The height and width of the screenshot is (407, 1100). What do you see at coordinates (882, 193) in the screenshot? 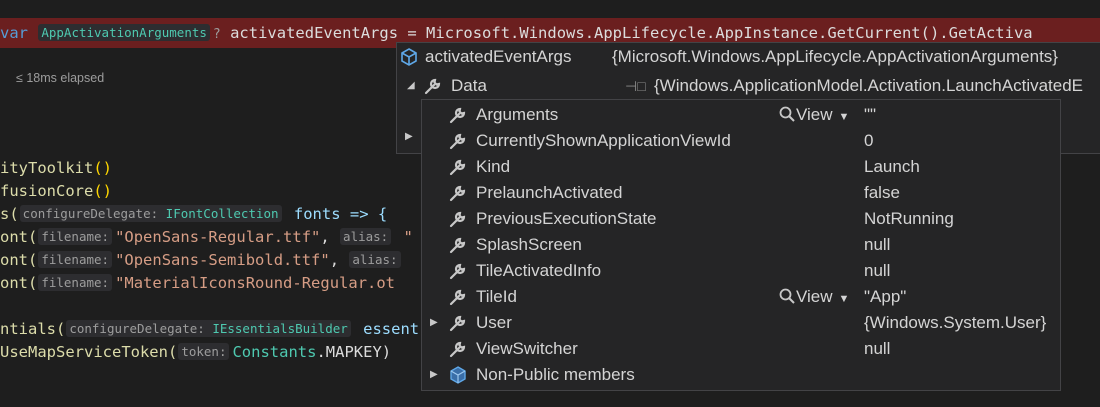
I see `member-value: false` at bounding box center [882, 193].